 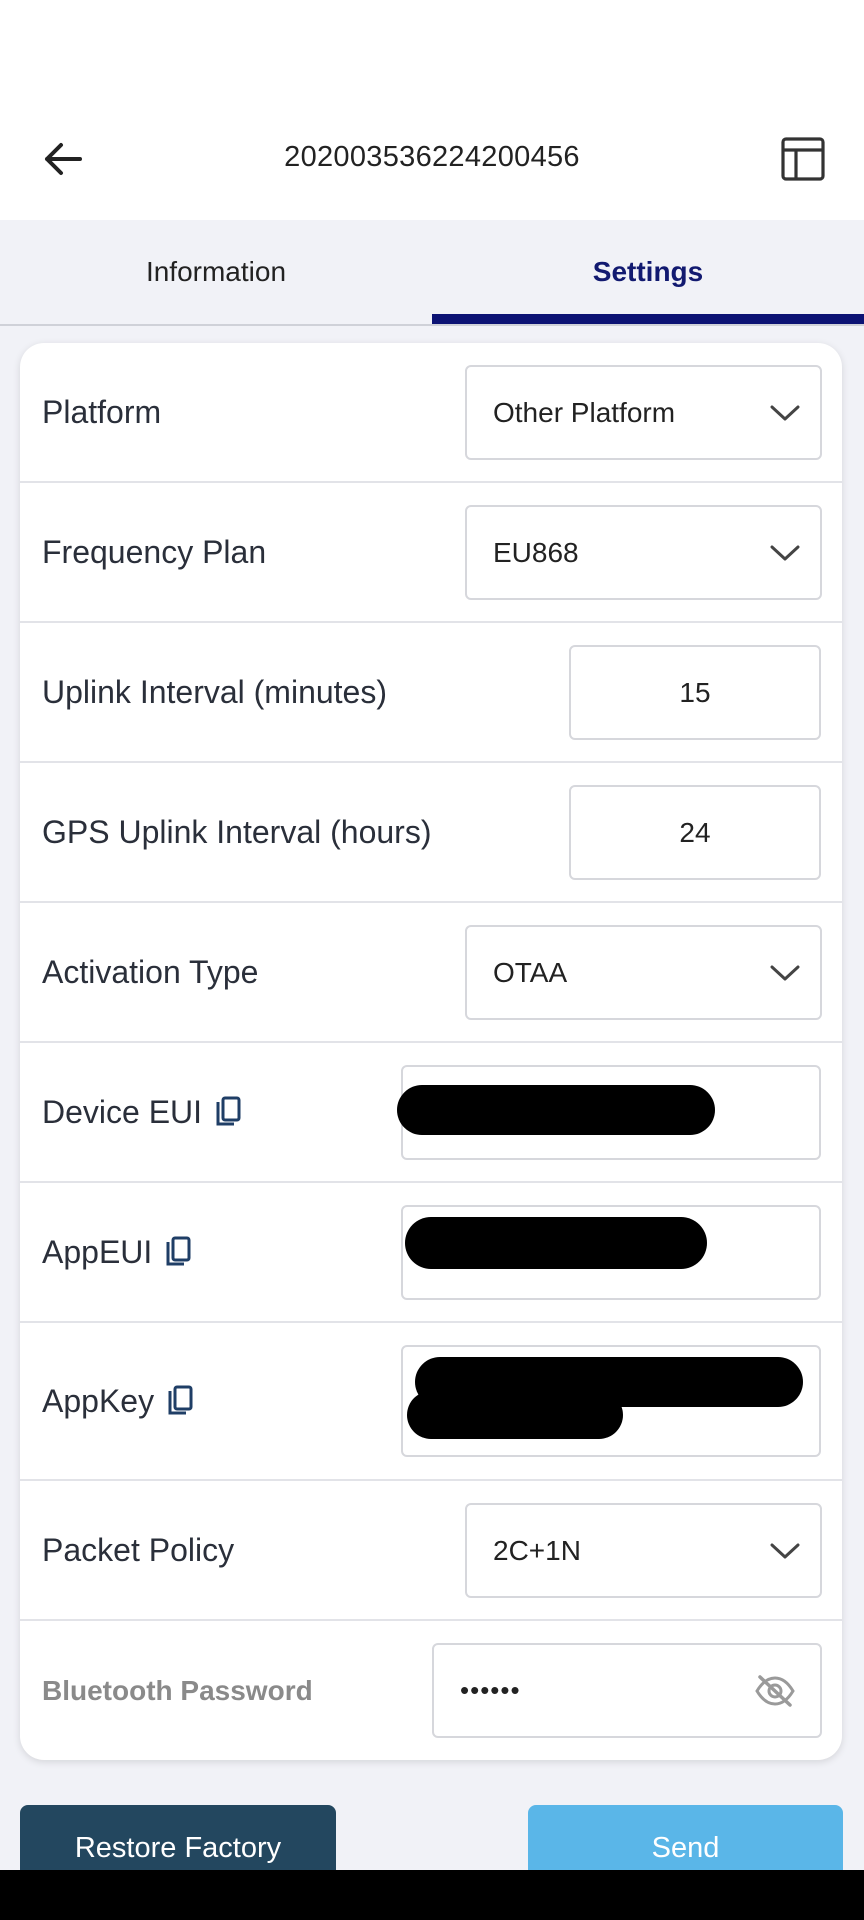 What do you see at coordinates (237, 831) in the screenshot?
I see `gps-uplink-interval-label: GPS Uplink Interval (hours)` at bounding box center [237, 831].